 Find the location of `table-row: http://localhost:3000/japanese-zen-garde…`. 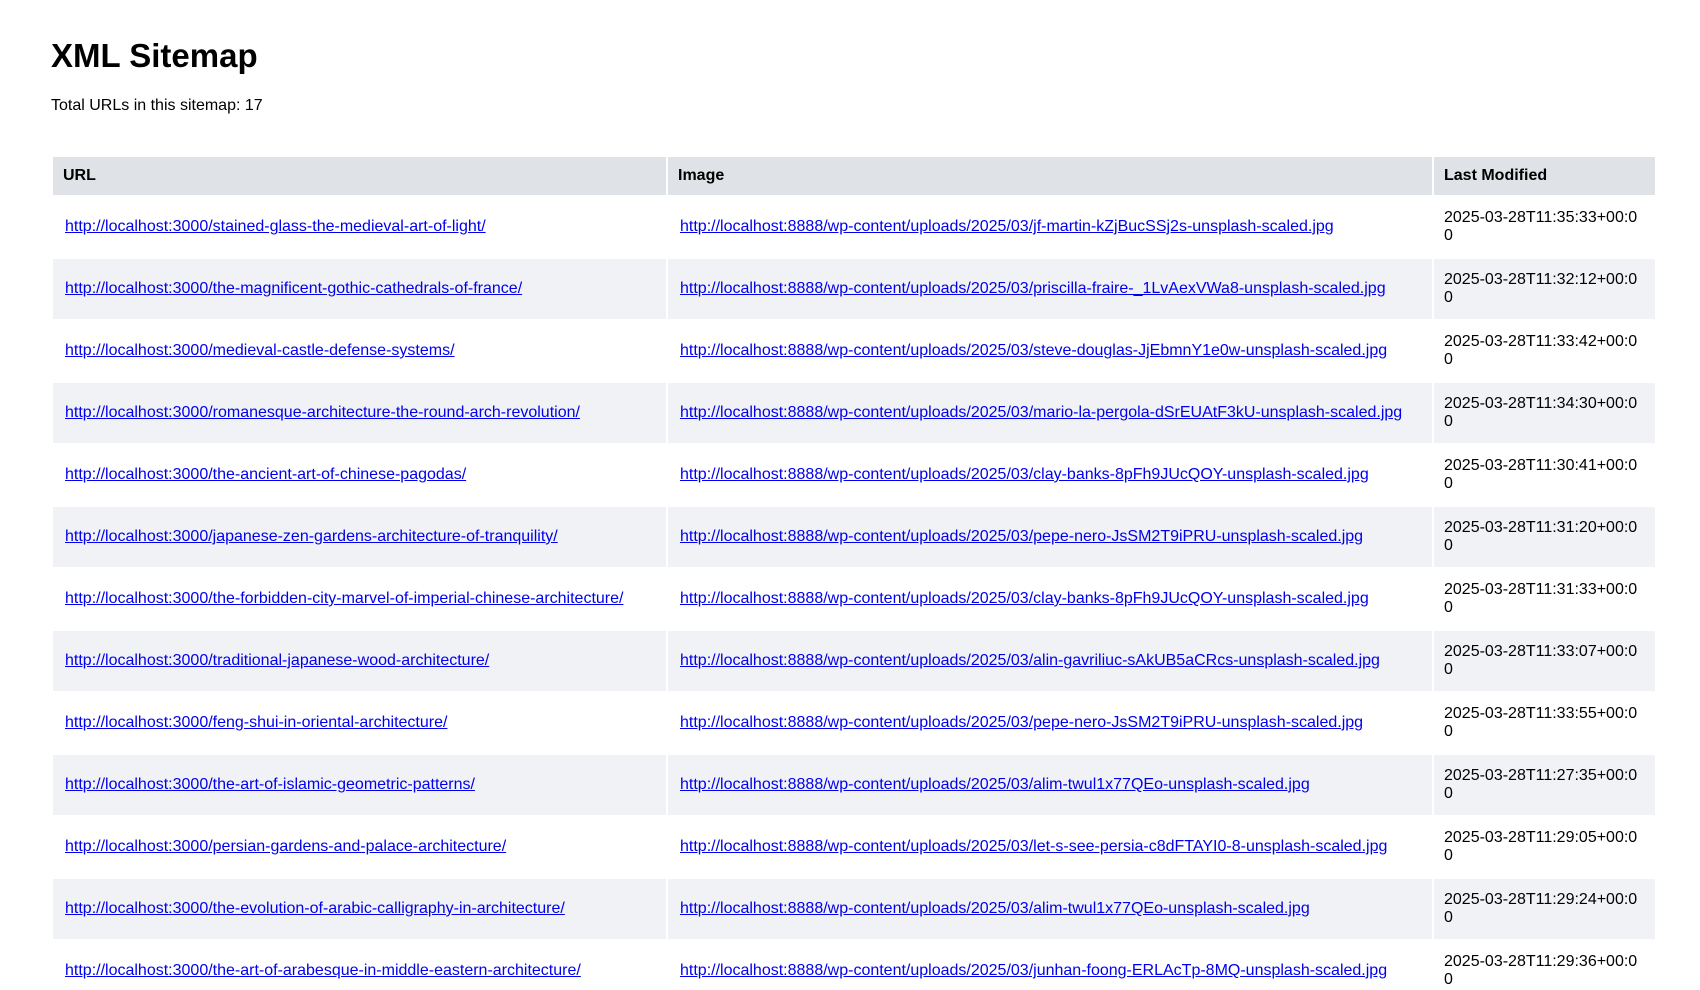

table-row: http://localhost:3000/japanese-zen-garde… is located at coordinates (854, 537).